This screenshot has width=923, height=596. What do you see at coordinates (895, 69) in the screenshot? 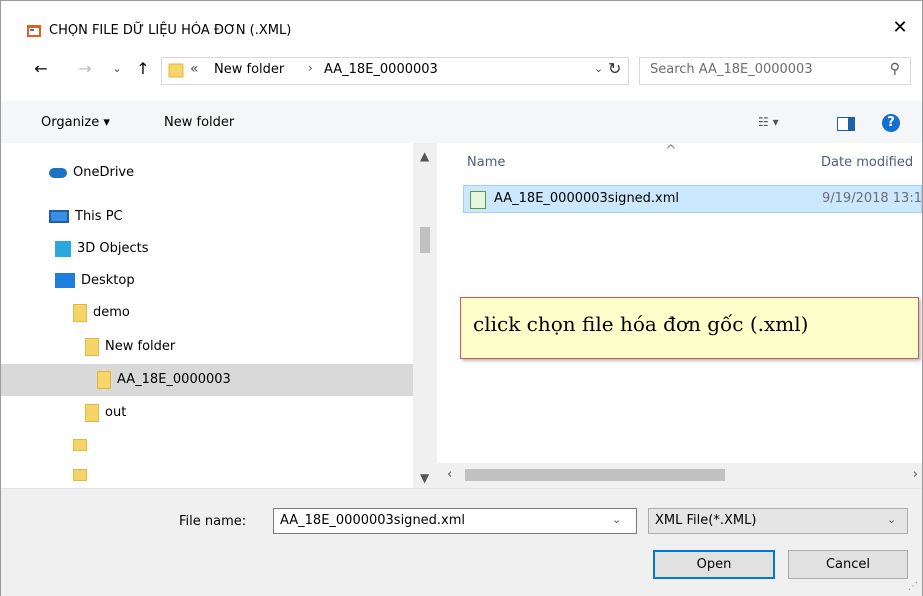
I see `search-icon: ⚲` at bounding box center [895, 69].